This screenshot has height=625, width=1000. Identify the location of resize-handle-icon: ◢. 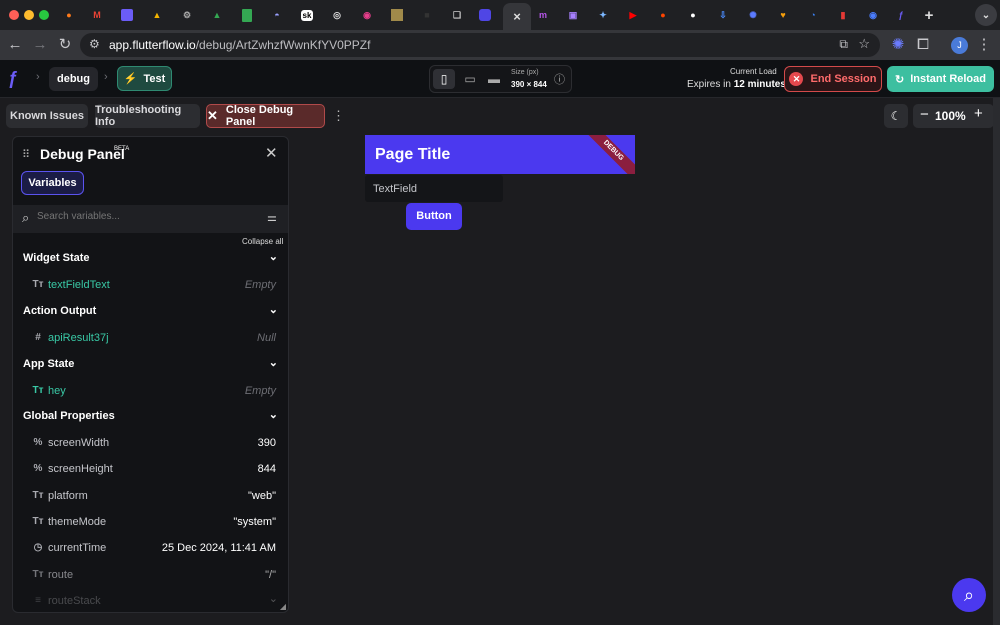
(283, 606).